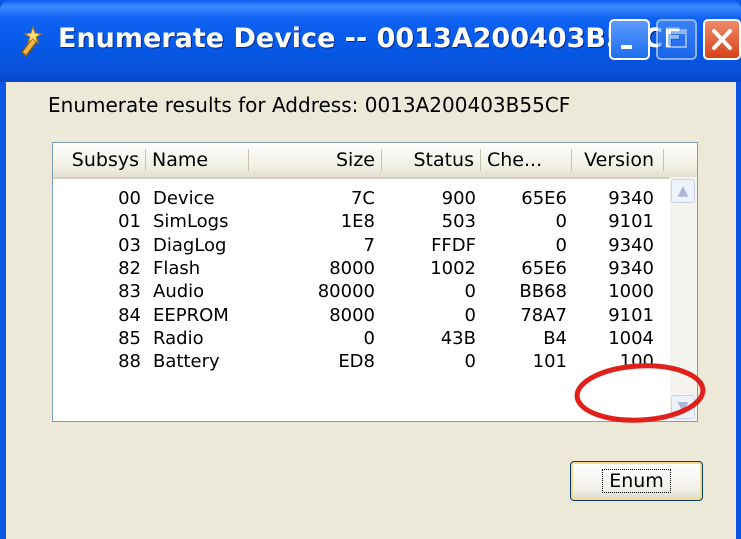 This screenshot has width=741, height=539. Describe the element at coordinates (129, 315) in the screenshot. I see `cell-subsys: 84` at that location.